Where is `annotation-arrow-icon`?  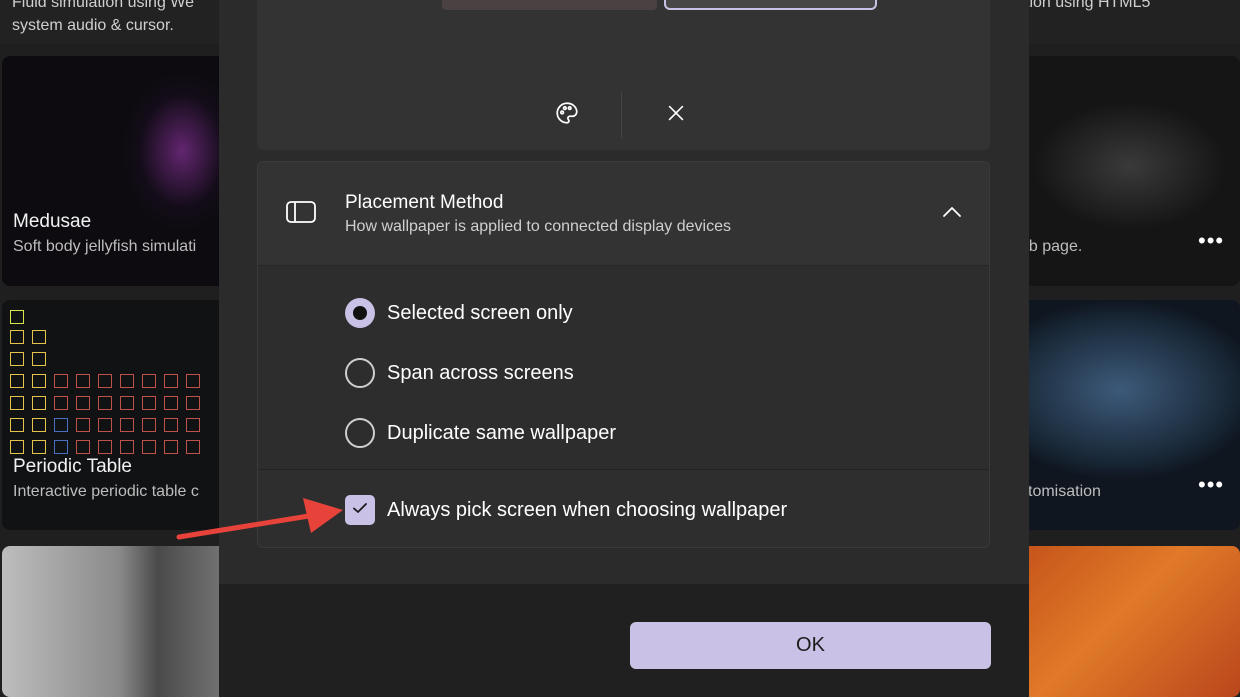
annotation-arrow-icon is located at coordinates (259, 519).